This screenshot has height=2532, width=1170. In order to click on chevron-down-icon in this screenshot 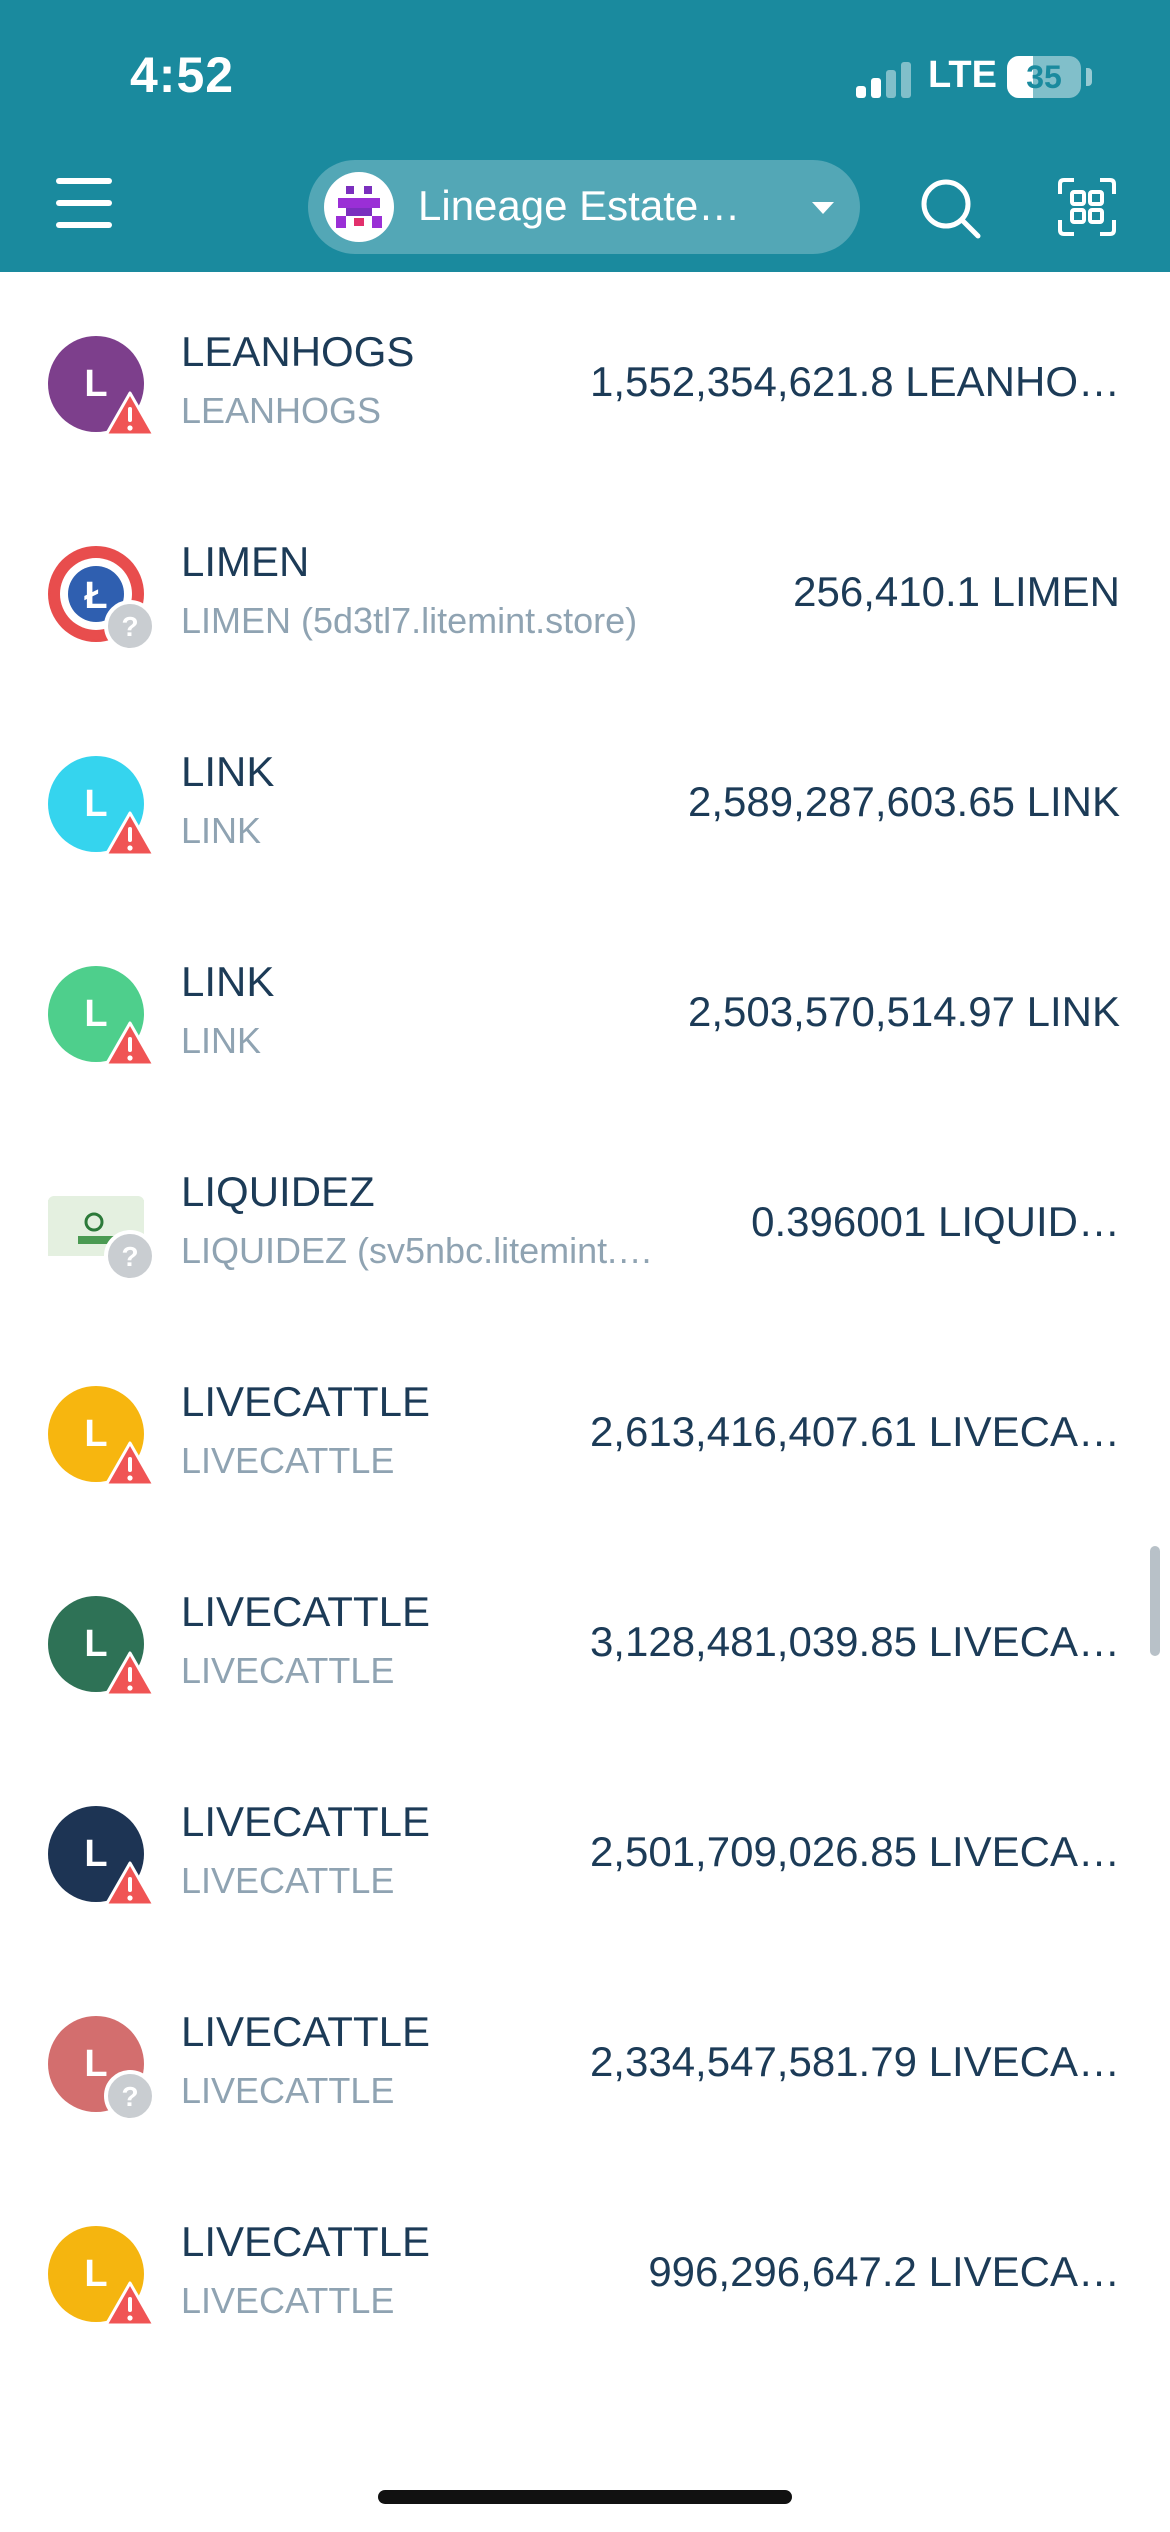, I will do `click(823, 208)`.